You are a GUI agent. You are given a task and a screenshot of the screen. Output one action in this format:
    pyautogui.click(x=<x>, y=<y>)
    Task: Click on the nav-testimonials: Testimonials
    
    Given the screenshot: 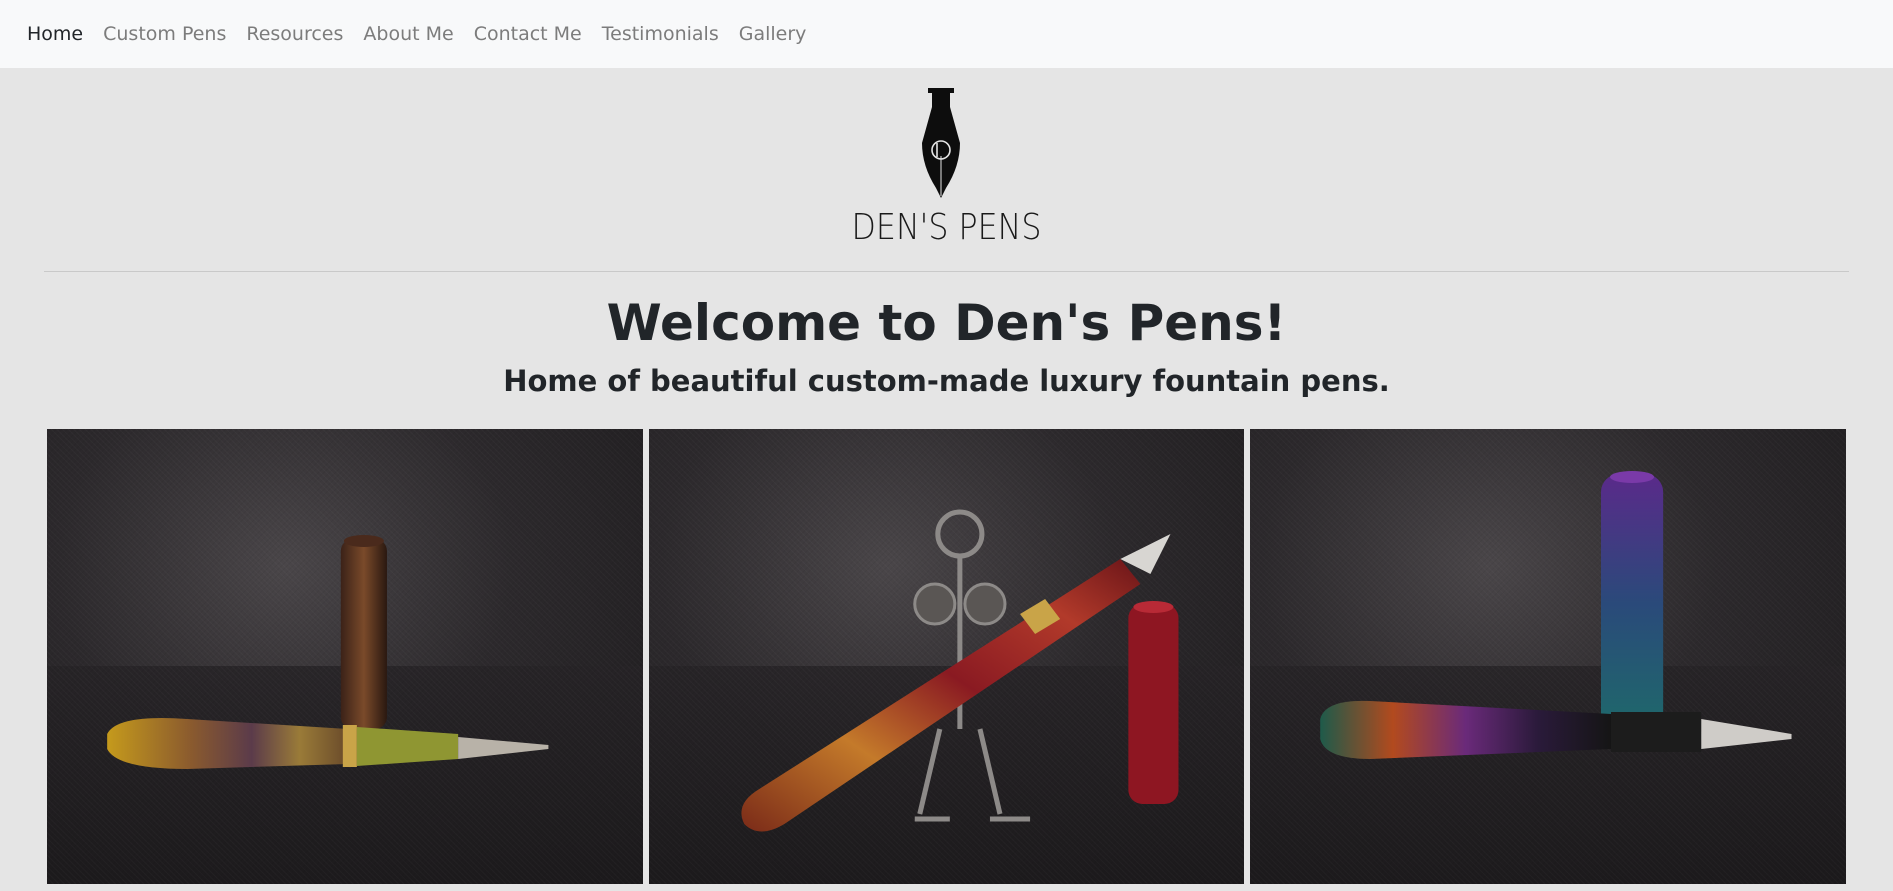 What is the action you would take?
    pyautogui.click(x=660, y=34)
    